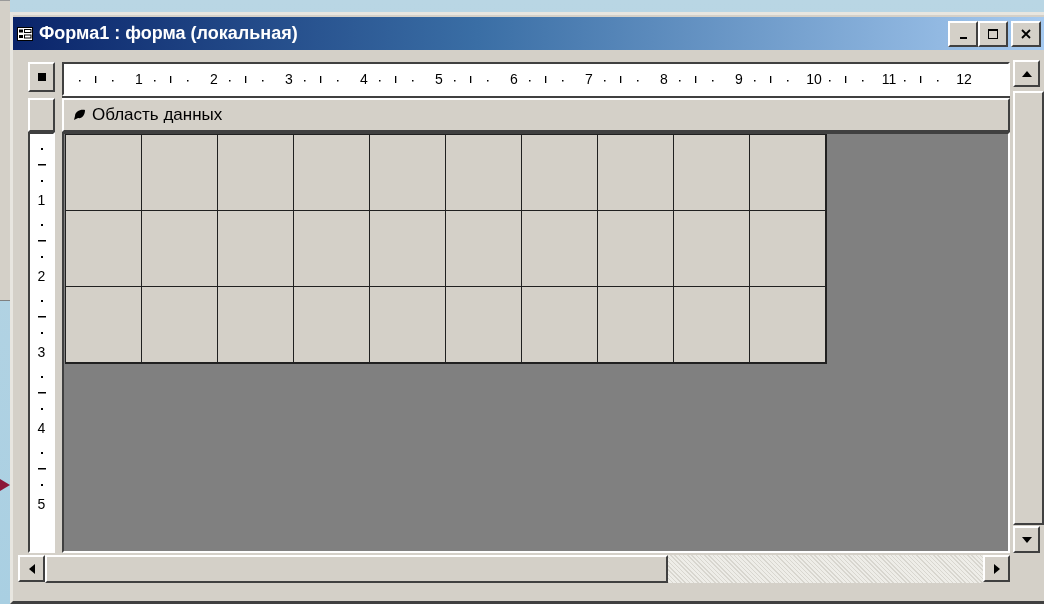 Image resolution: width=1044 pixels, height=604 pixels. Describe the element at coordinates (963, 33) in the screenshot. I see `minimize-button` at that location.